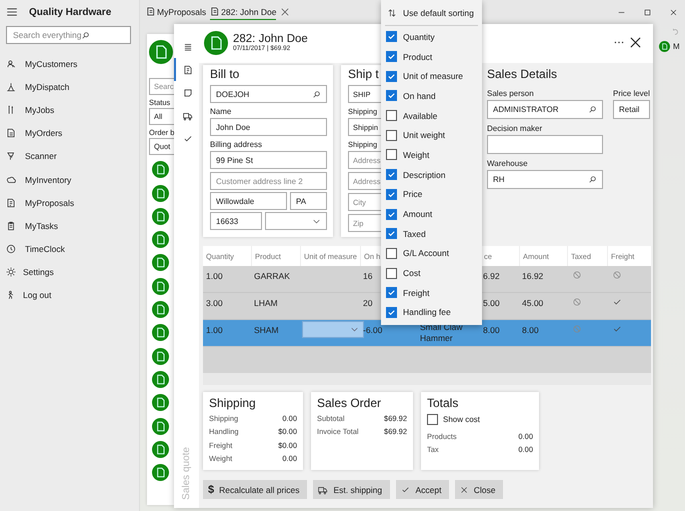  What do you see at coordinates (533, 276) in the screenshot?
I see `table-cell: 16.92` at bounding box center [533, 276].